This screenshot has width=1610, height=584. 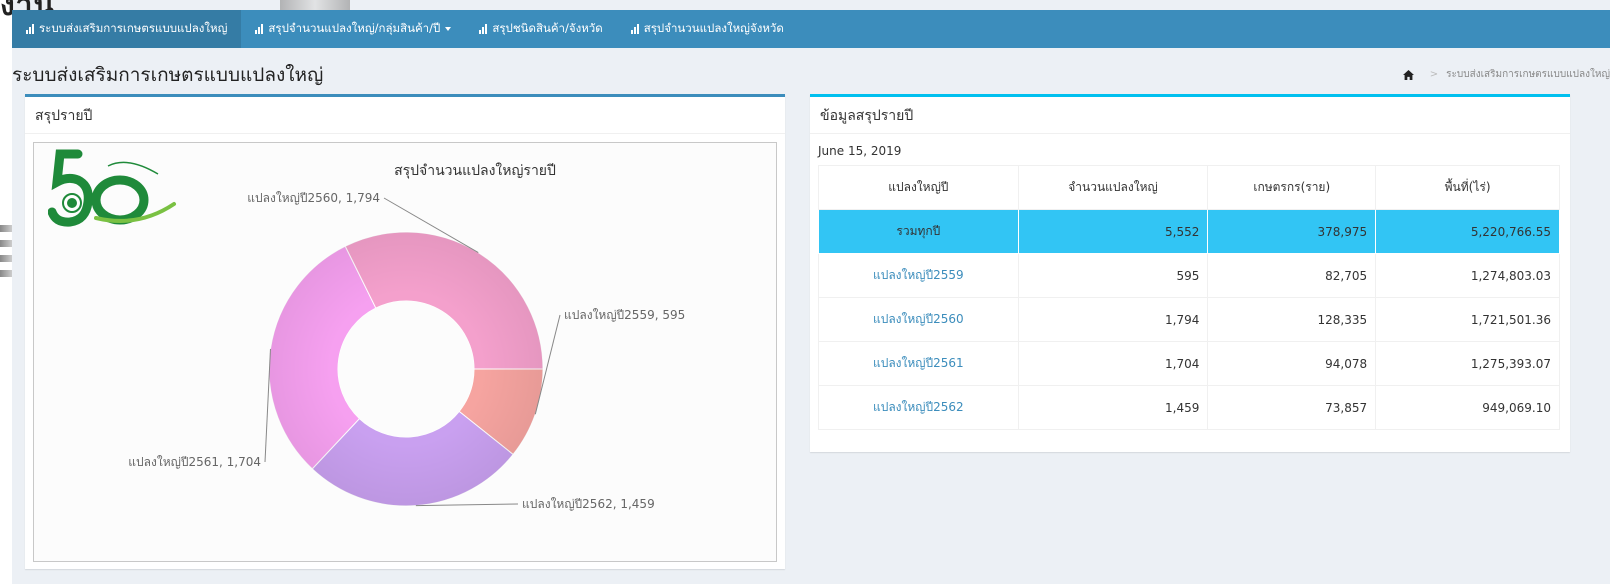 I want to click on table-row: แปลงใหญ่ปี2562 1,459 73,857 949,069.10, so click(x=1189, y=407).